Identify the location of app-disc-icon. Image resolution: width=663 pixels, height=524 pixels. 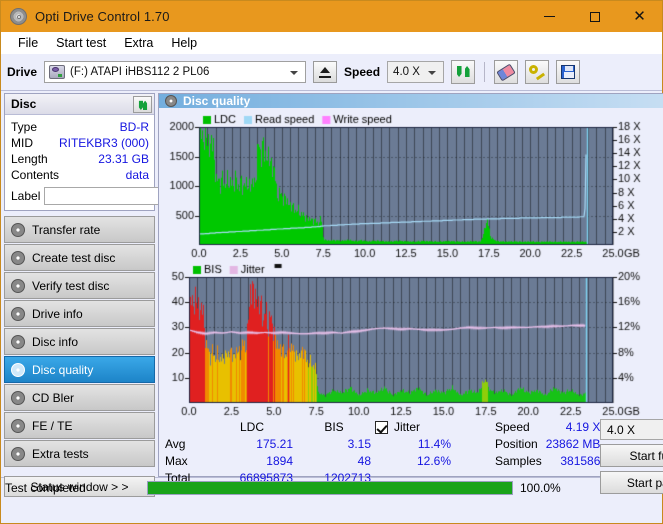
(18, 16).